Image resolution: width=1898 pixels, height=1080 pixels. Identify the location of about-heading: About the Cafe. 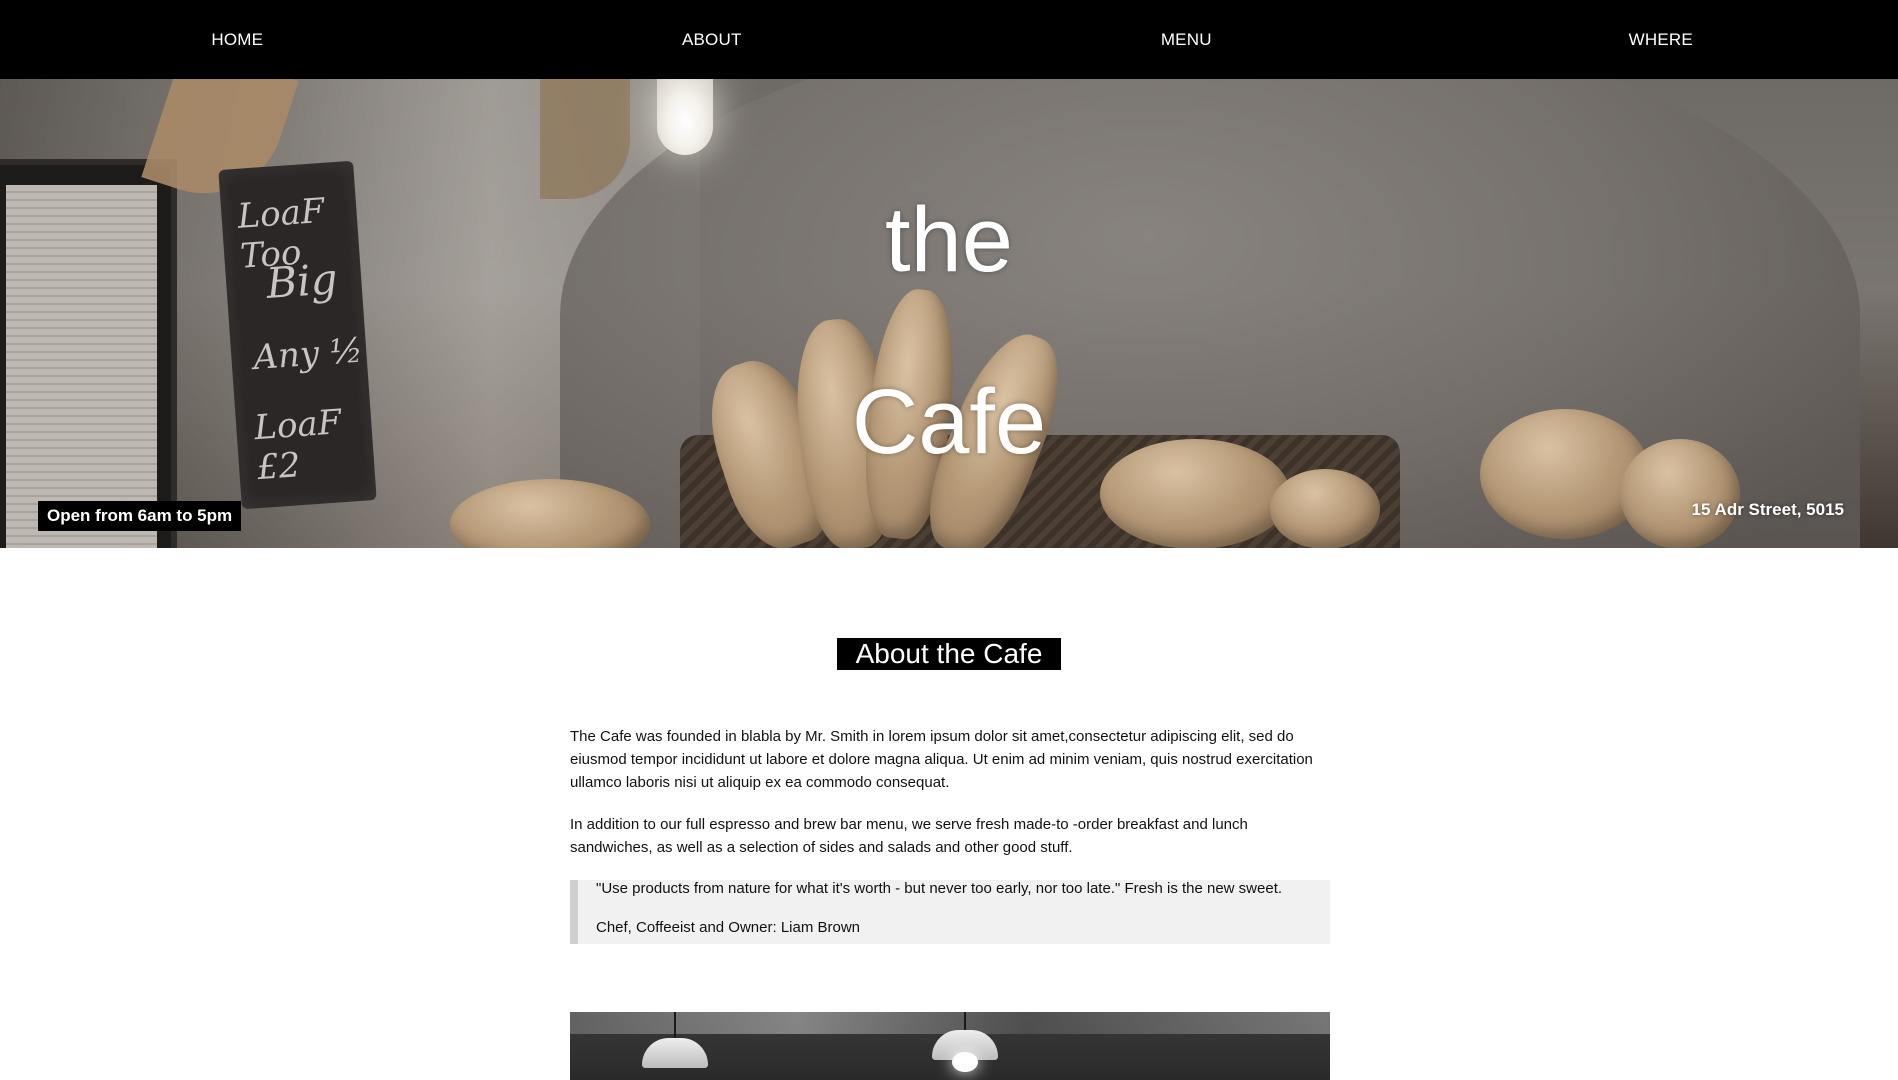
(949, 654).